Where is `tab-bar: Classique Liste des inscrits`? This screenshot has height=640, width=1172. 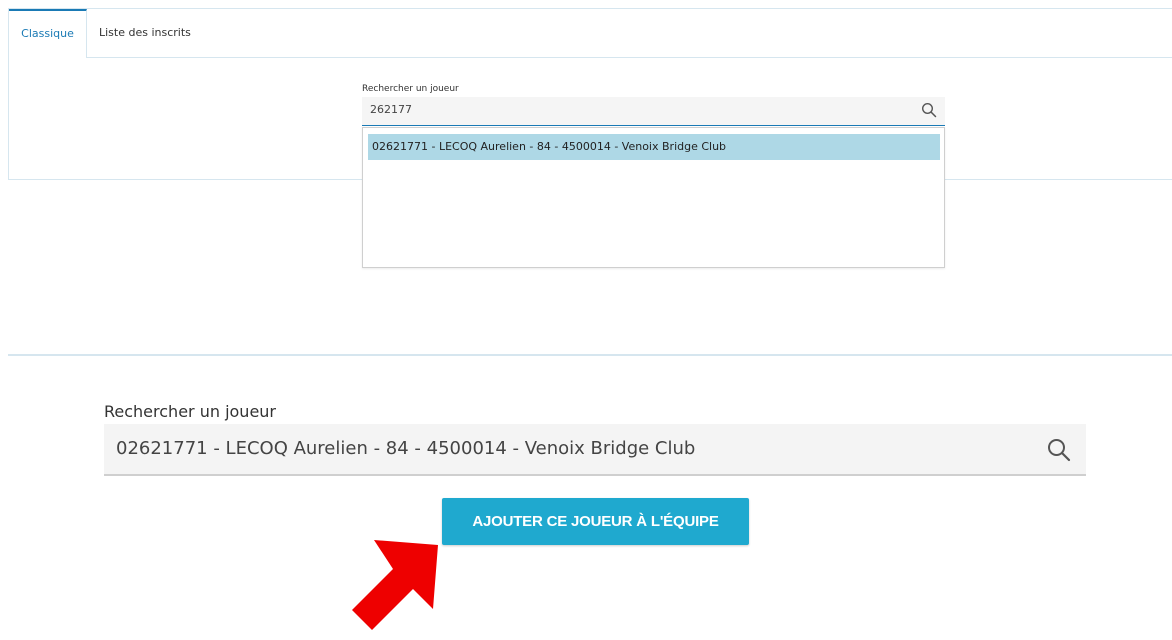 tab-bar: Classique Liste des inscrits is located at coordinates (590, 33).